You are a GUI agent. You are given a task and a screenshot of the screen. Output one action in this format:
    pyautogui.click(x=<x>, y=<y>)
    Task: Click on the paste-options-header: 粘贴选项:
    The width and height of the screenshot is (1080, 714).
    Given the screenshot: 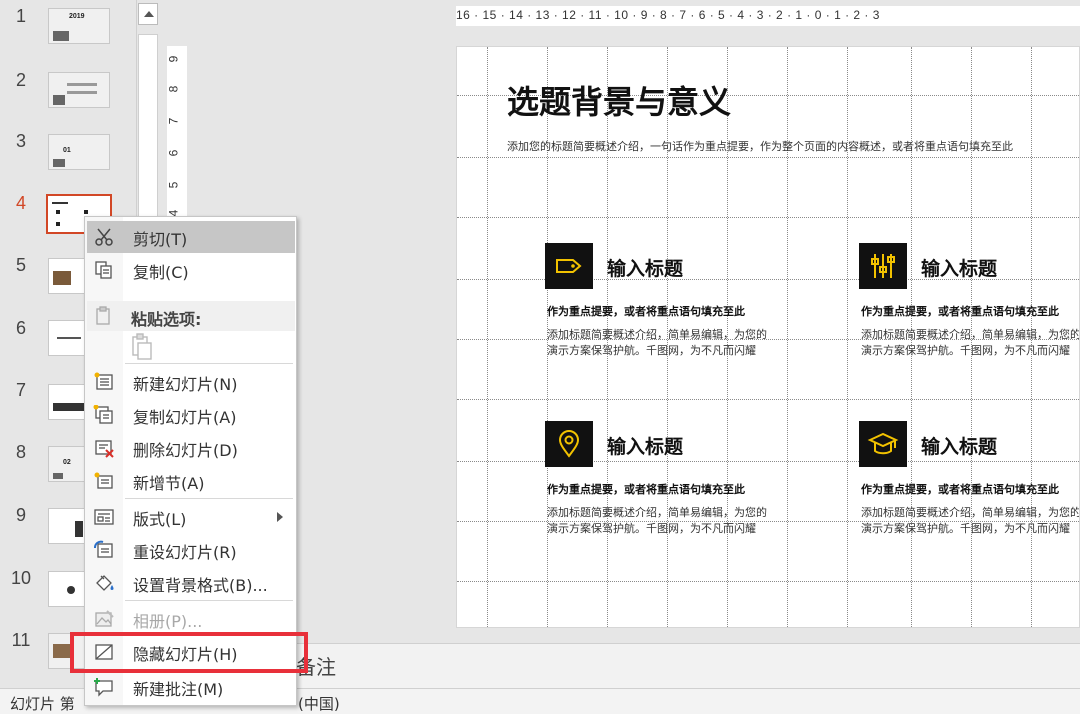 What is the action you would take?
    pyautogui.click(x=191, y=316)
    